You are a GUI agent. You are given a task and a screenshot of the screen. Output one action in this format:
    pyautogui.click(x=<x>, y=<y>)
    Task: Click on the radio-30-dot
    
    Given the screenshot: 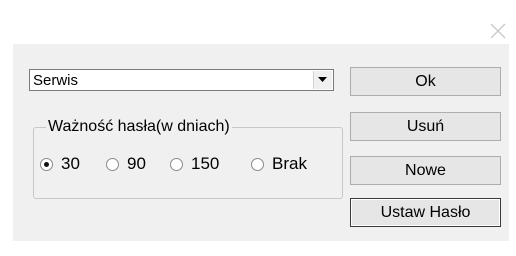 What is the action you would take?
    pyautogui.click(x=46, y=164)
    